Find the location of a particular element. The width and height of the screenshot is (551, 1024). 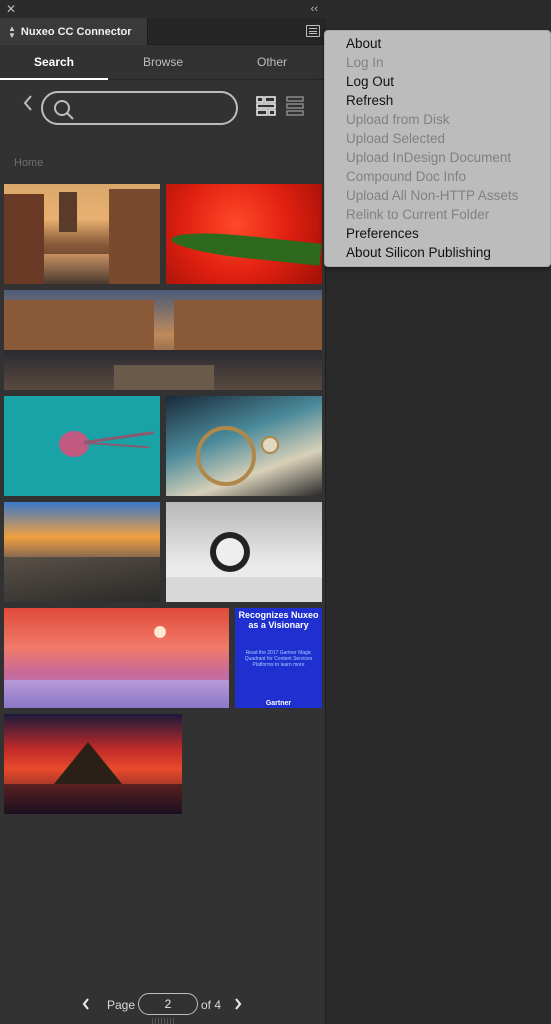

menu-item-refresh: Refresh is located at coordinates (437, 100).